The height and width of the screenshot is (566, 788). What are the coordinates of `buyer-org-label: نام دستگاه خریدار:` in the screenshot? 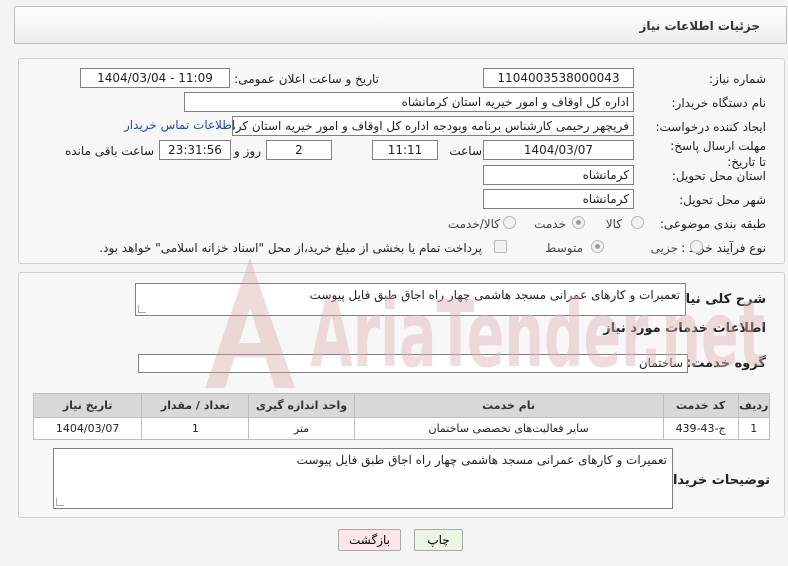 It's located at (719, 103).